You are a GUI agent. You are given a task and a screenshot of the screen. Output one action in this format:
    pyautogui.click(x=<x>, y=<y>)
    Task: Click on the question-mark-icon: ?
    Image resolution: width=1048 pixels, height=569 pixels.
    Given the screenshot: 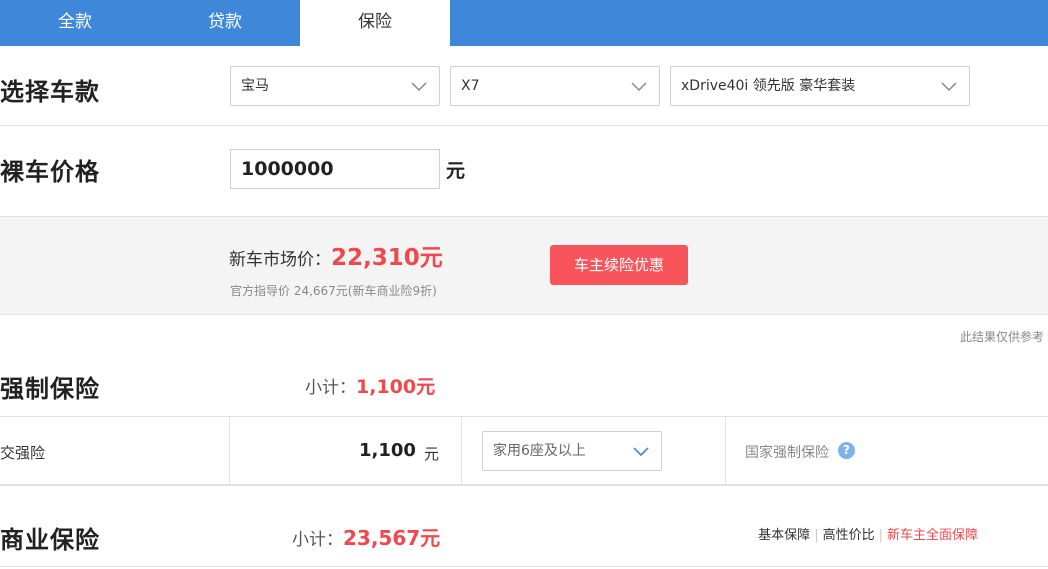 What is the action you would take?
    pyautogui.click(x=846, y=450)
    